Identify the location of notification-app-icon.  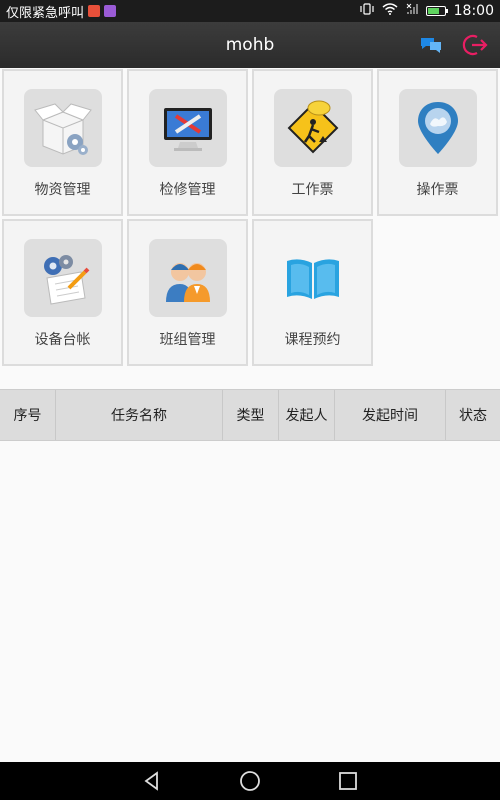
(94, 11).